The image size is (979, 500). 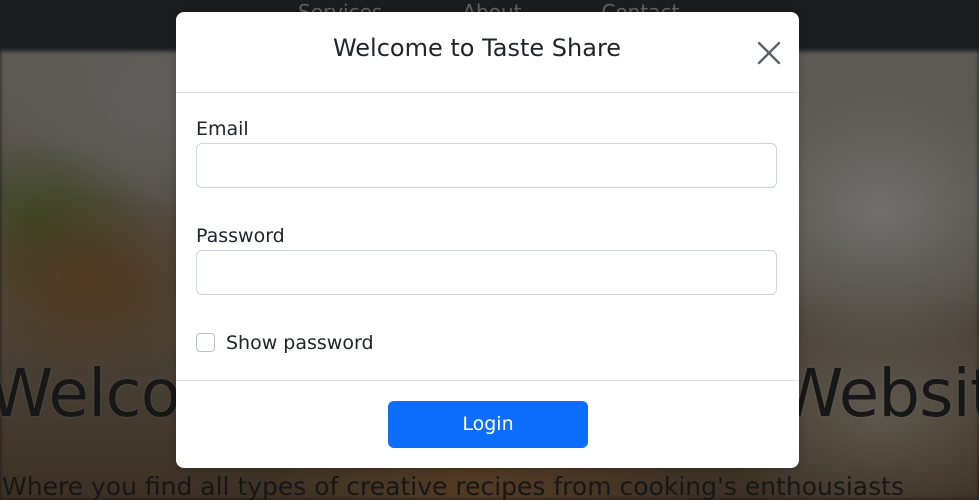 I want to click on show-password-label: Show password, so click(x=300, y=343).